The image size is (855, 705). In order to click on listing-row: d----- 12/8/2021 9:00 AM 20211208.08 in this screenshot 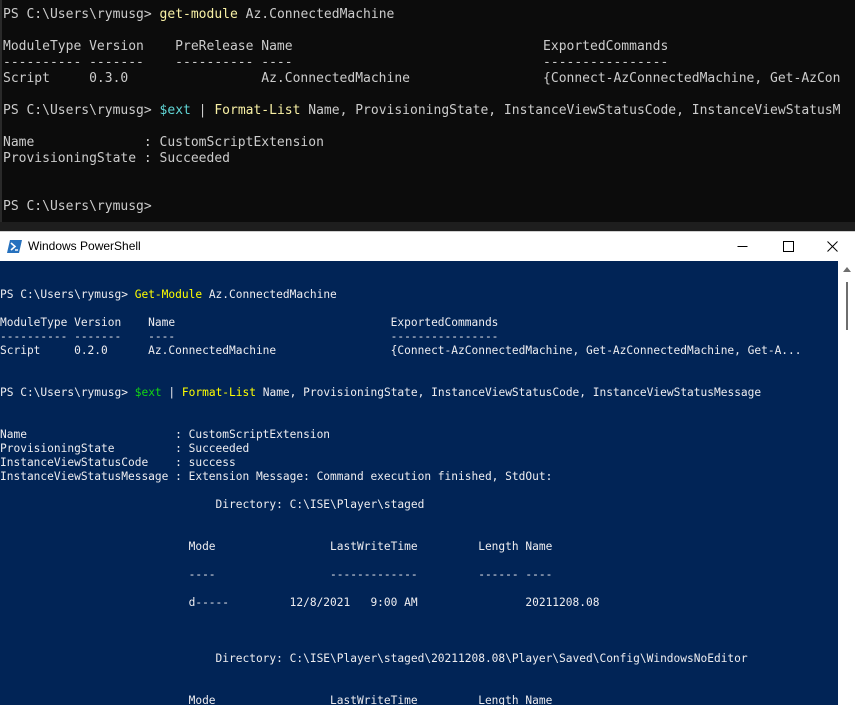, I will do `click(300, 602)`.